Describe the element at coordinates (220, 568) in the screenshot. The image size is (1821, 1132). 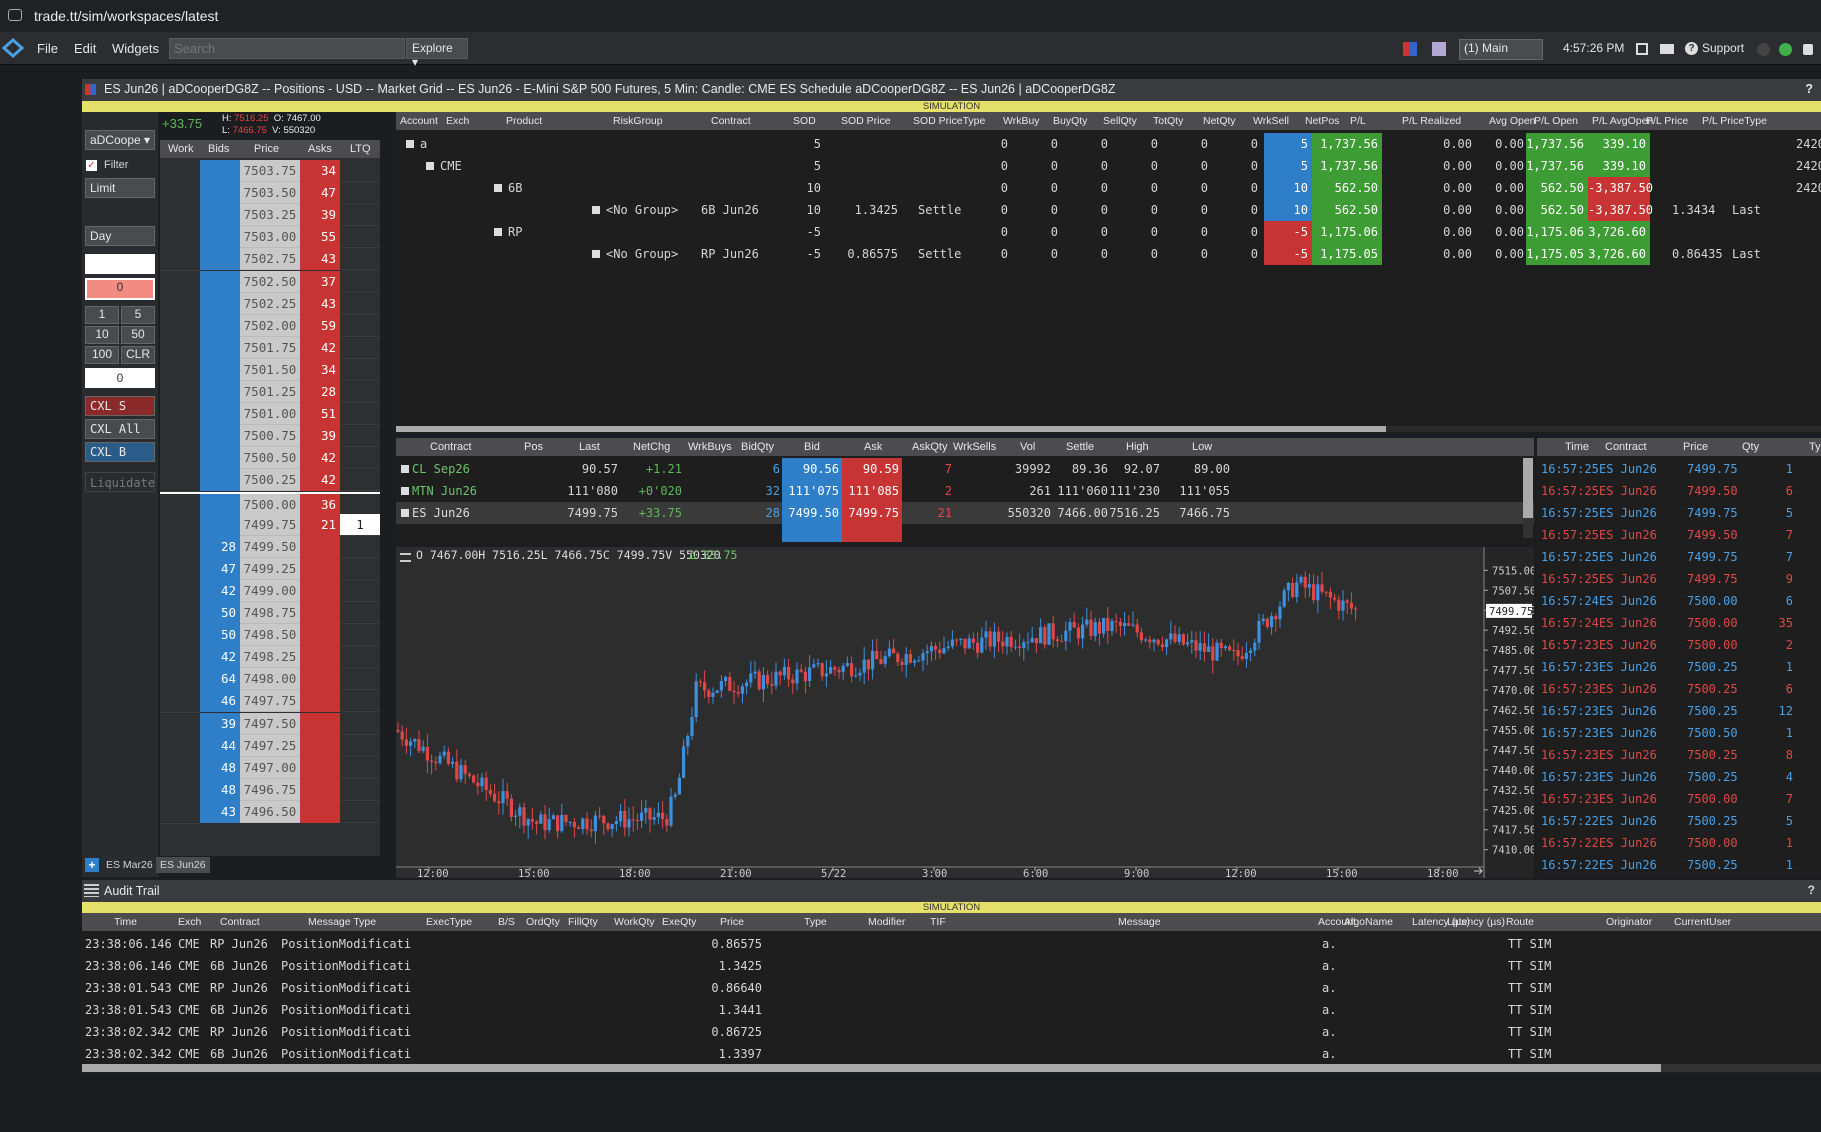
I see `bid-cell: 47` at that location.